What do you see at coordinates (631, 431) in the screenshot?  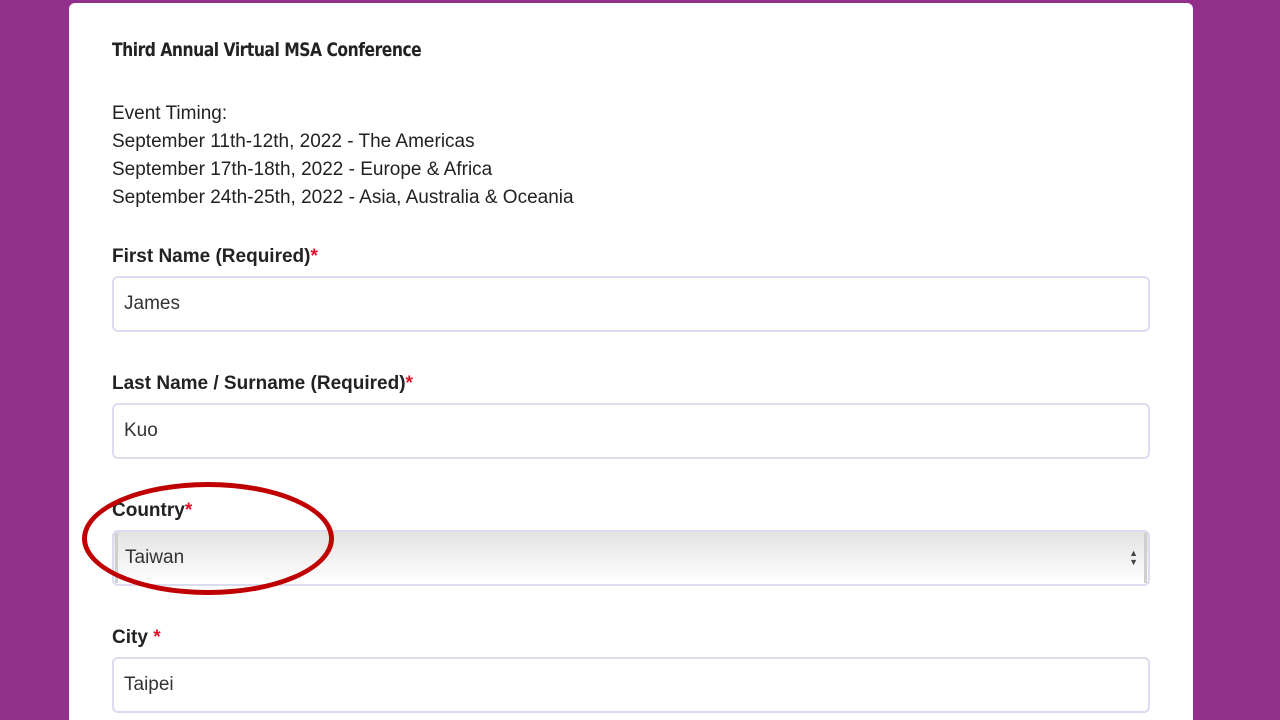 I see `last-name-input` at bounding box center [631, 431].